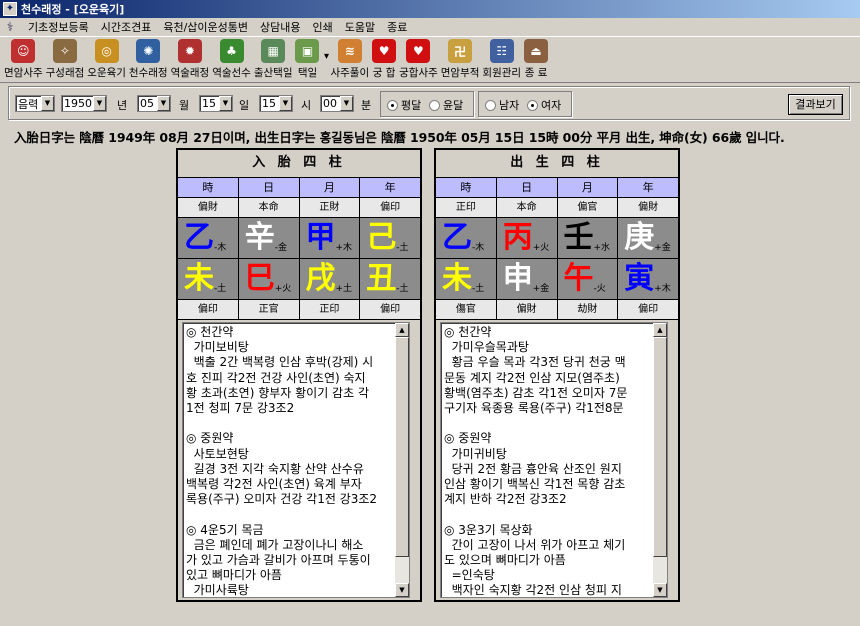  Describe the element at coordinates (190, 58) in the screenshot. I see `toolbar-button-4: ✹ 역술래정` at that location.